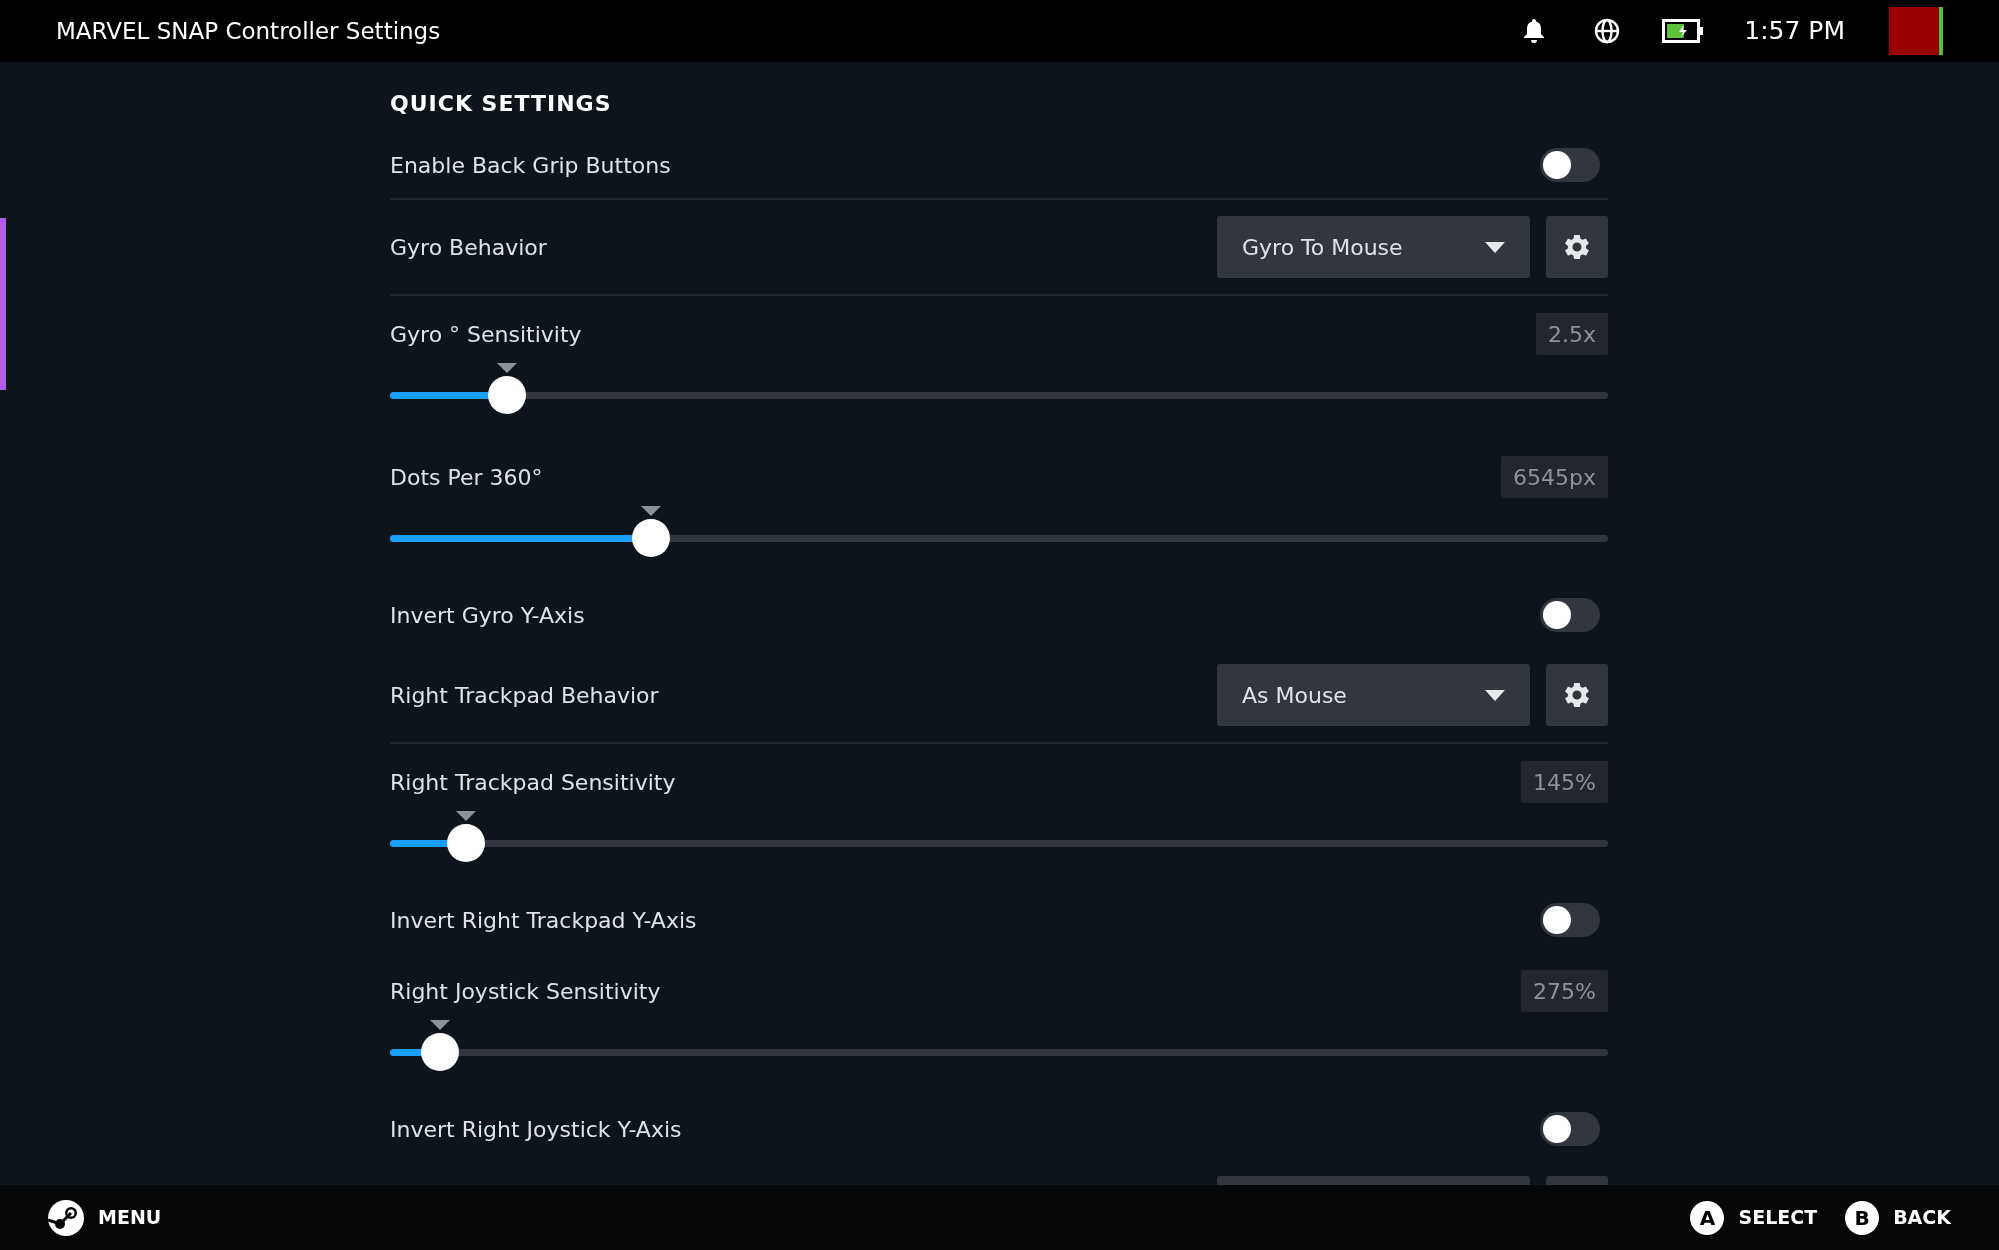 This screenshot has width=1999, height=1250. Describe the element at coordinates (466, 477) in the screenshot. I see `setting-label: Dots Per 360°` at that location.